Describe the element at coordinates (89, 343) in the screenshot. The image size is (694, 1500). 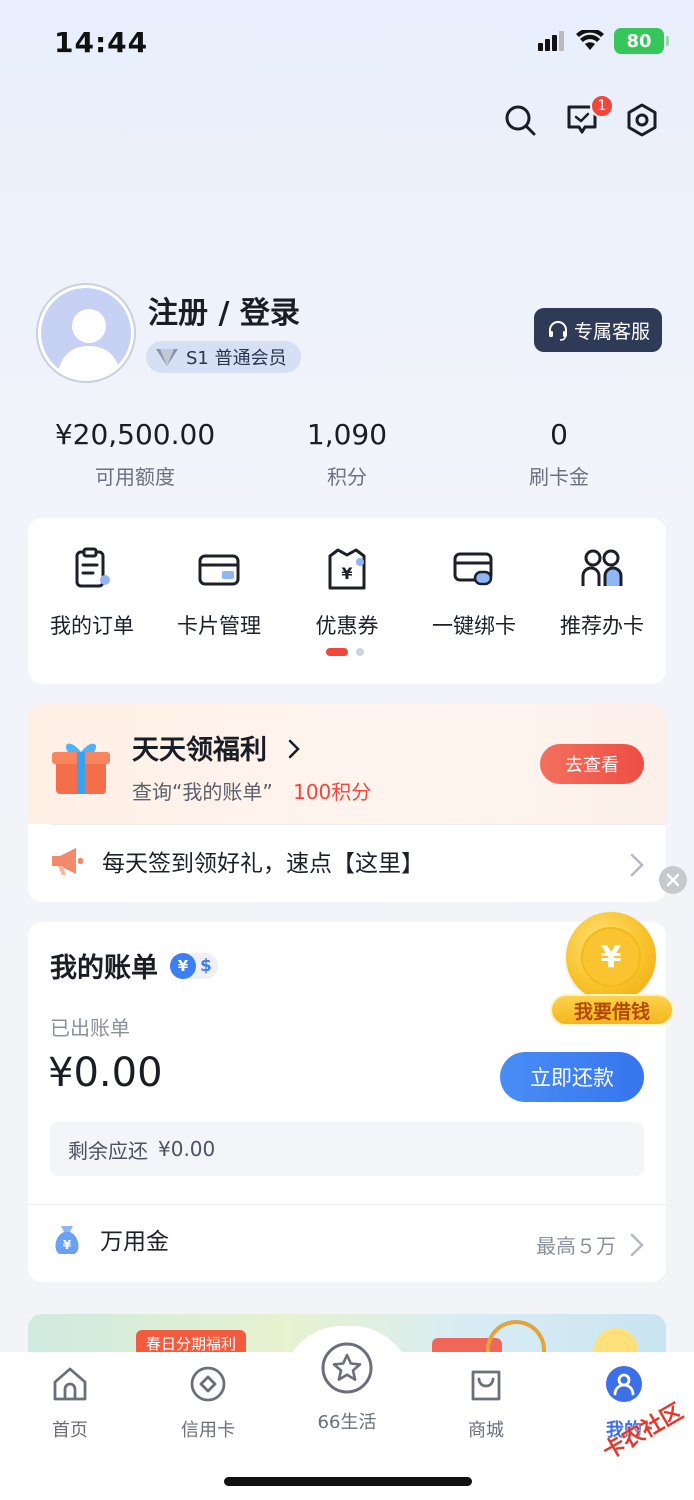
I see `default-avatar-icon` at that location.